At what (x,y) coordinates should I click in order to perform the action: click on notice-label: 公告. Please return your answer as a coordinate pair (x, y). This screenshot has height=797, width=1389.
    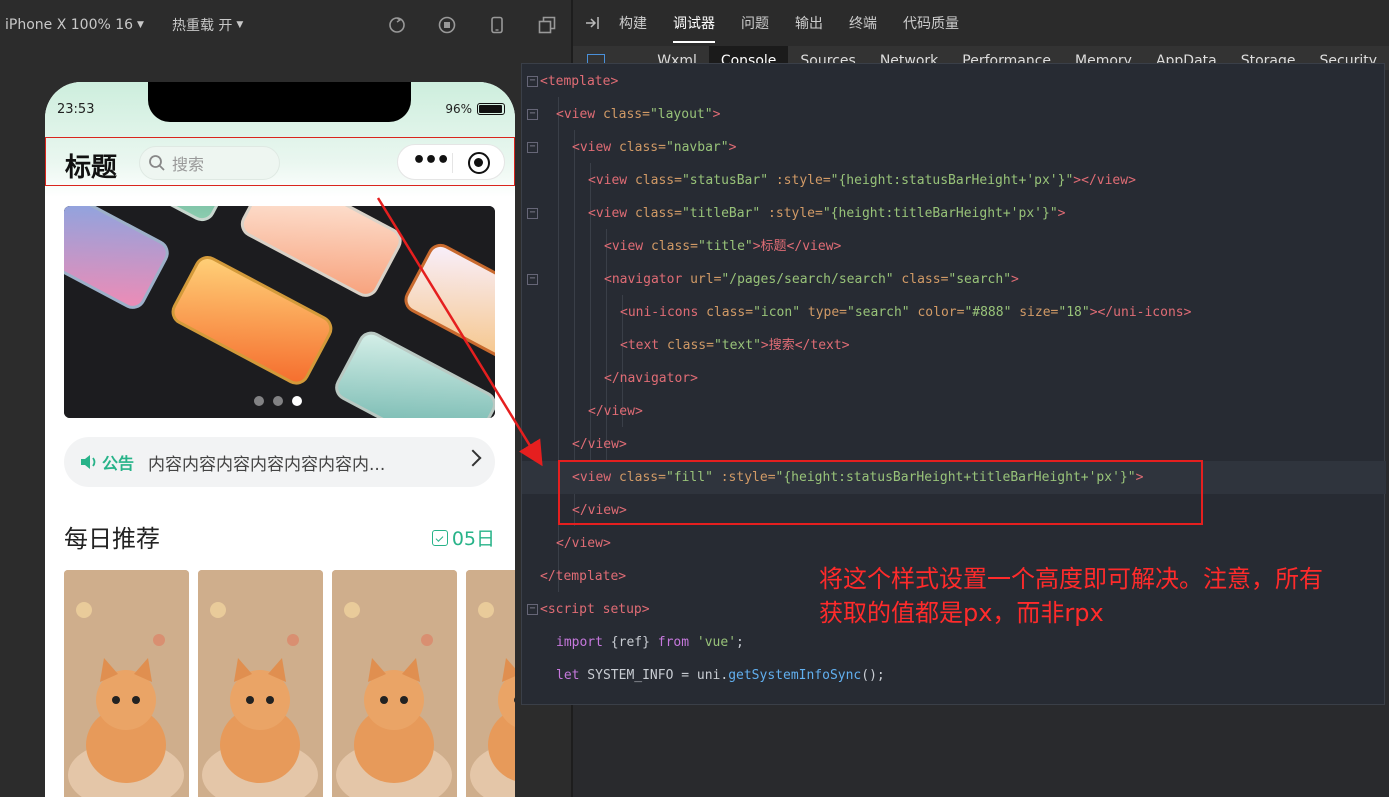
    Looking at the image, I should click on (107, 462).